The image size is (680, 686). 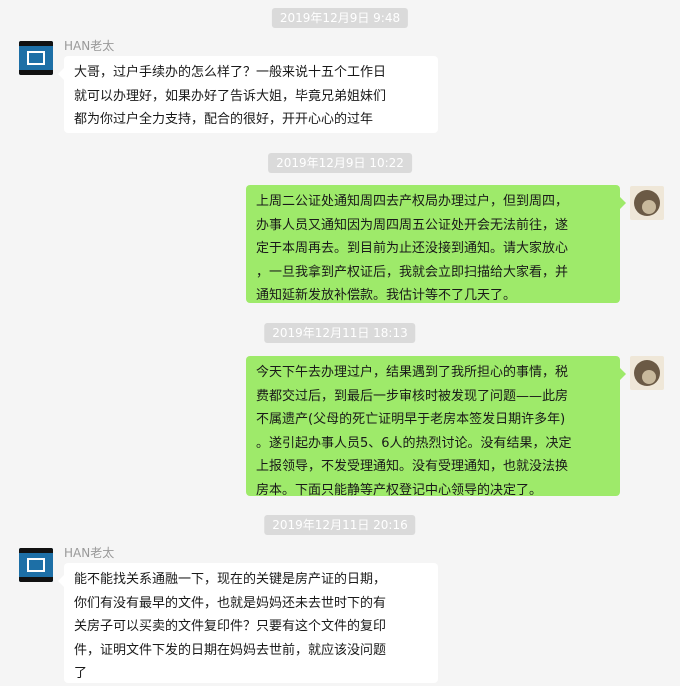 I want to click on message-line: 关房子可以买卖的文件复印件？只要有这个文件的复印, so click(x=230, y=626).